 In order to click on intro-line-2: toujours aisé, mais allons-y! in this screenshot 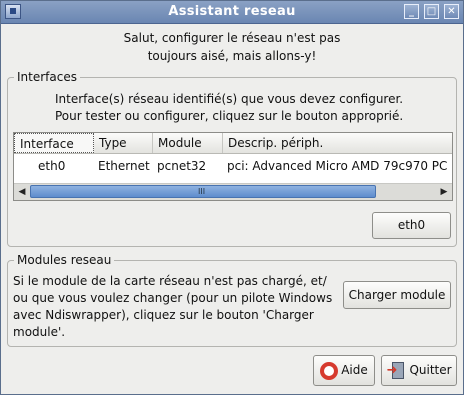, I will do `click(232, 56)`.